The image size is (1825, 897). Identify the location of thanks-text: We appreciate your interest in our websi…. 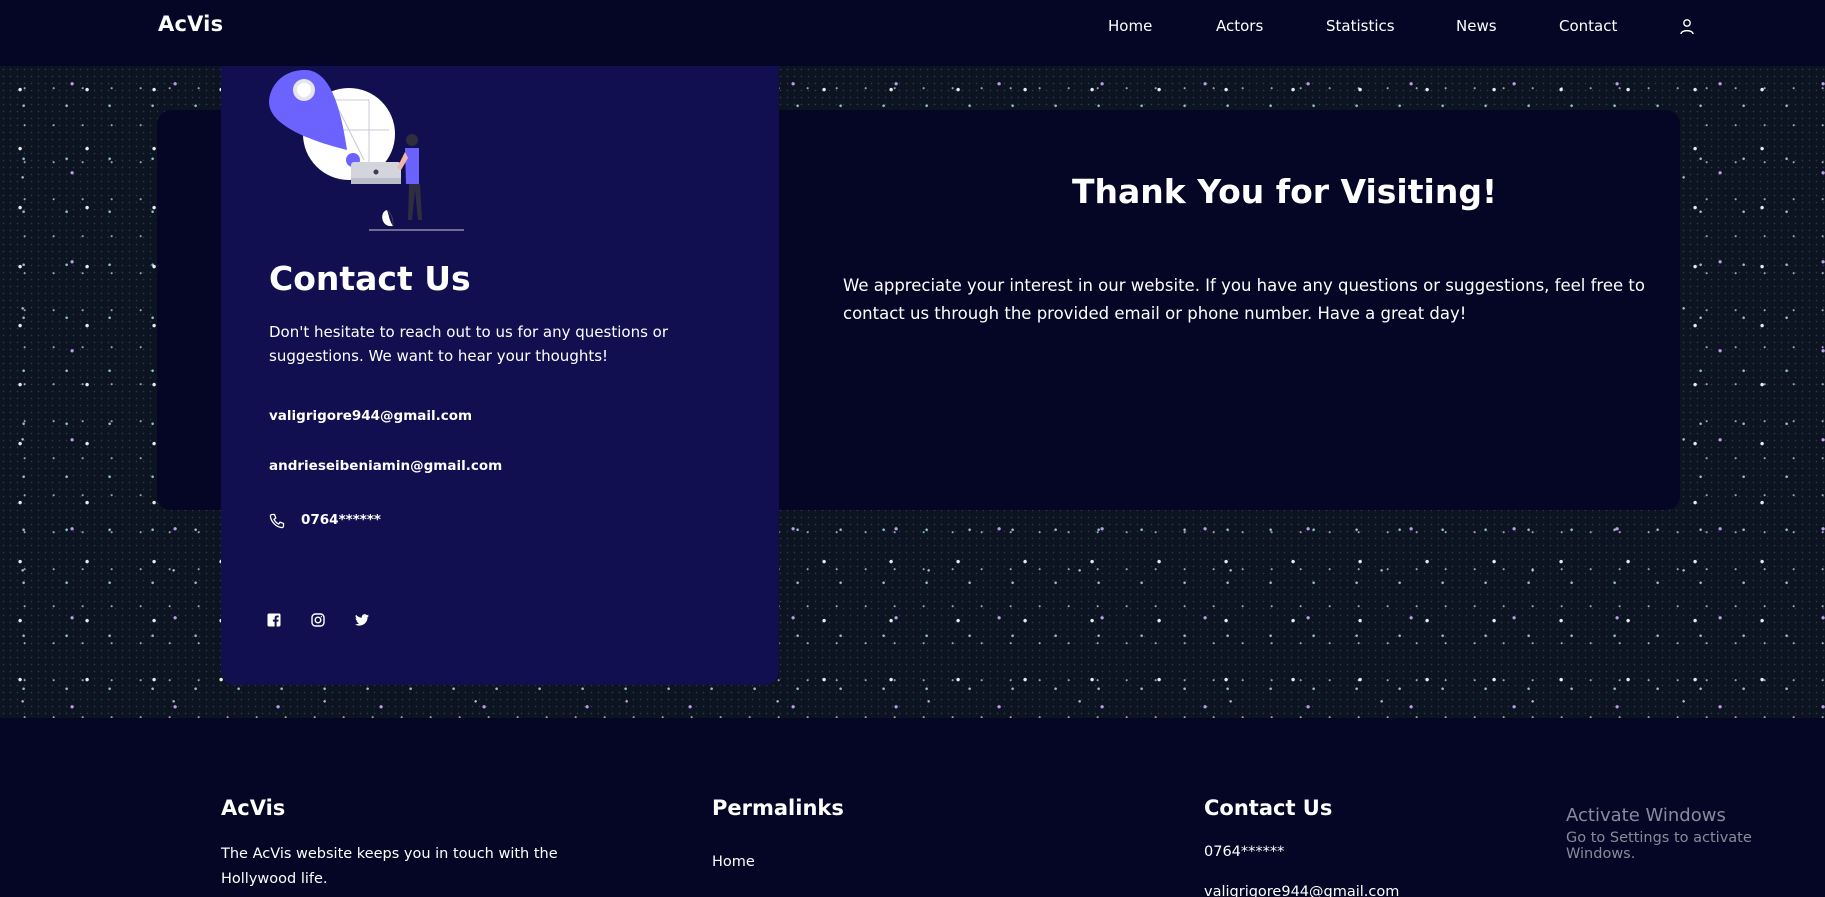
(1244, 299).